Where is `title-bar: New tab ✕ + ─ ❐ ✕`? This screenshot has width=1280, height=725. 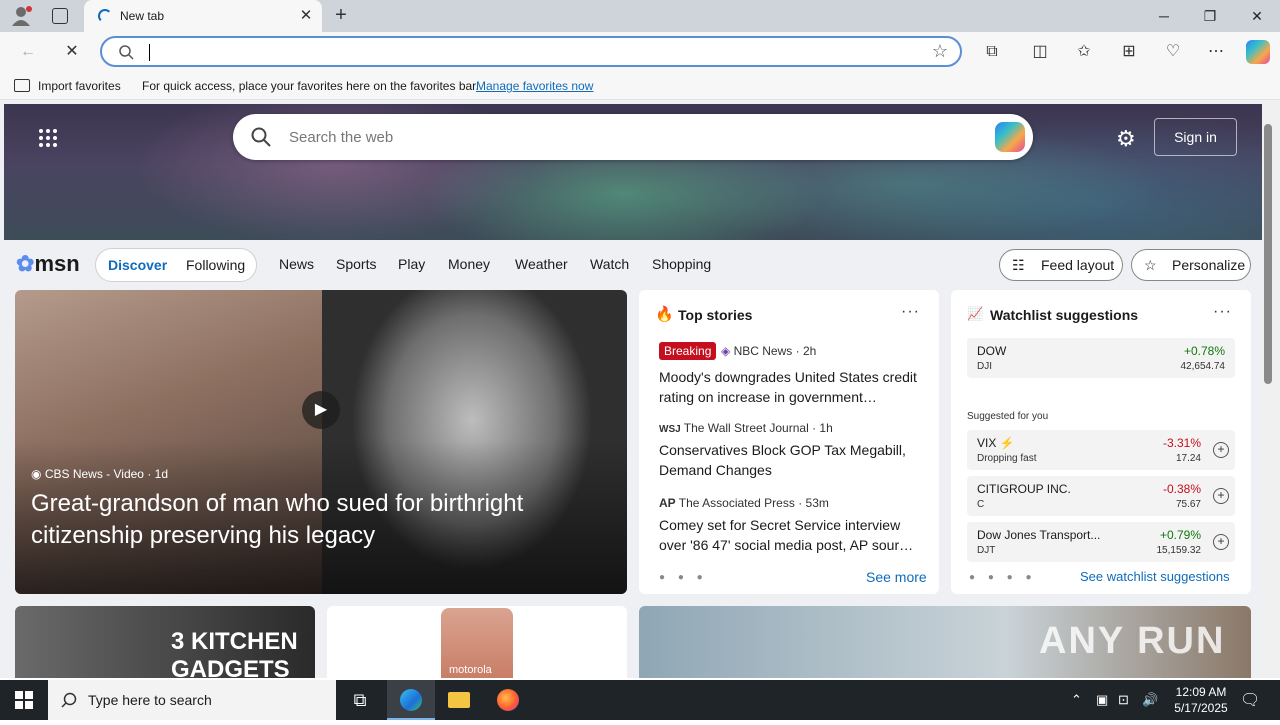 title-bar: New tab ✕ + ─ ❐ ✕ is located at coordinates (640, 16).